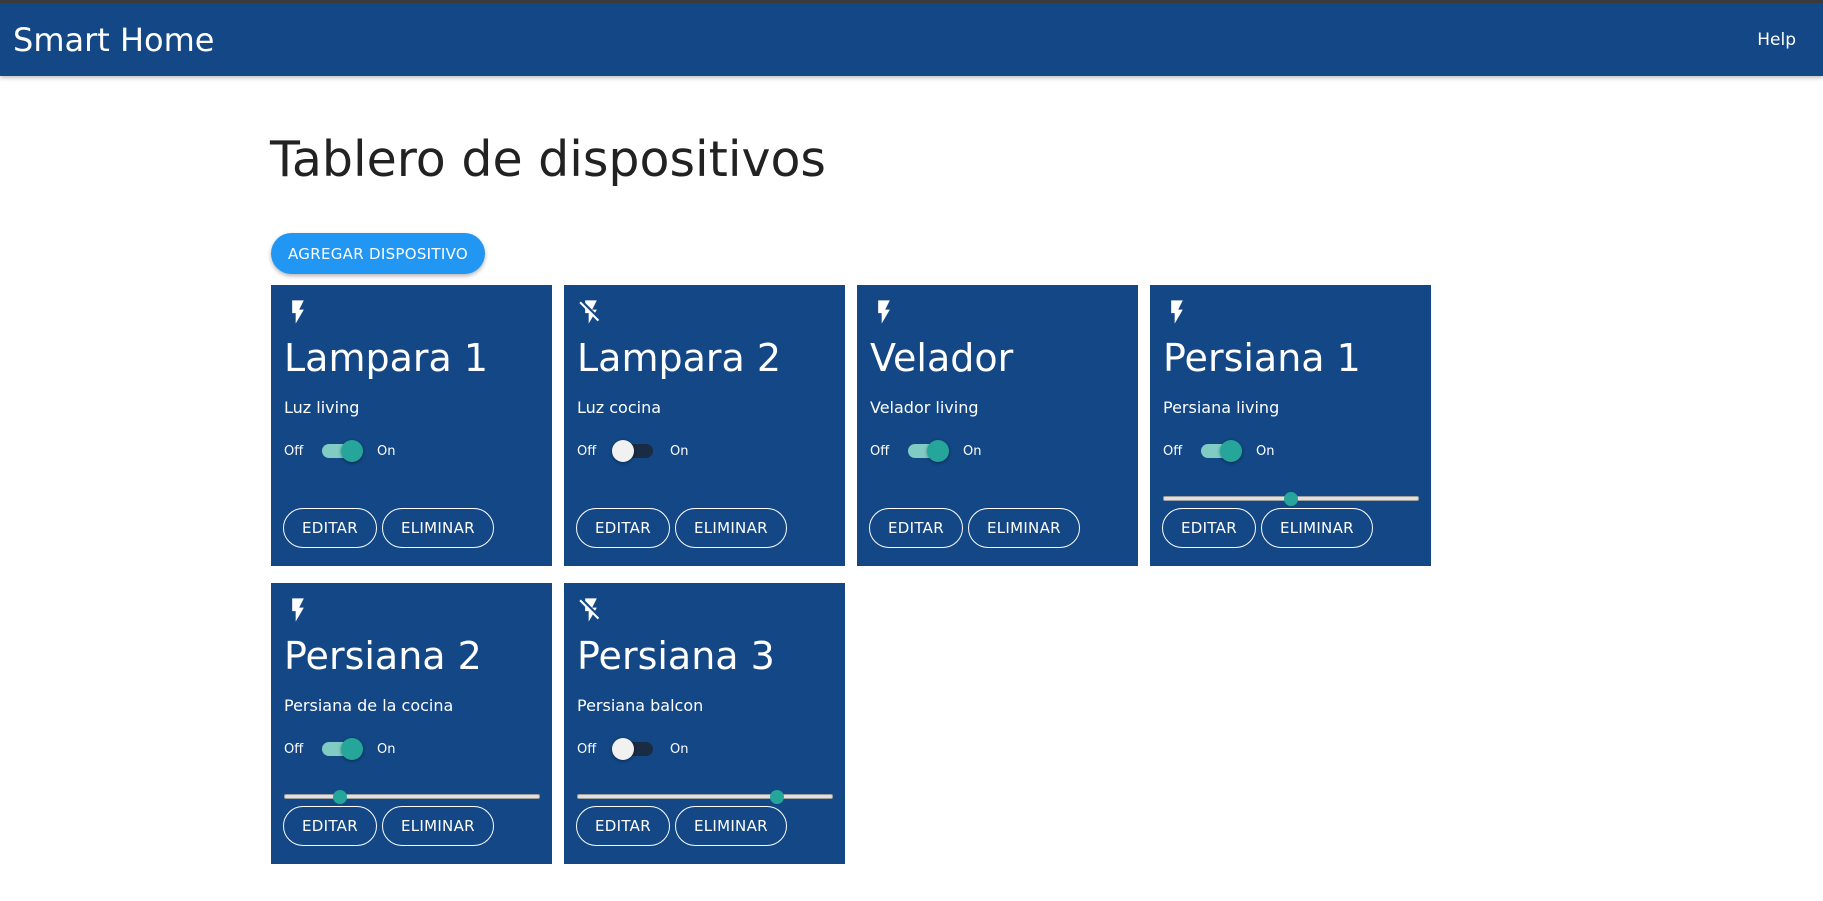 This screenshot has width=1823, height=901. I want to click on device-card: Velador Velador living Off On EDITAR ELIMINAR, so click(997, 425).